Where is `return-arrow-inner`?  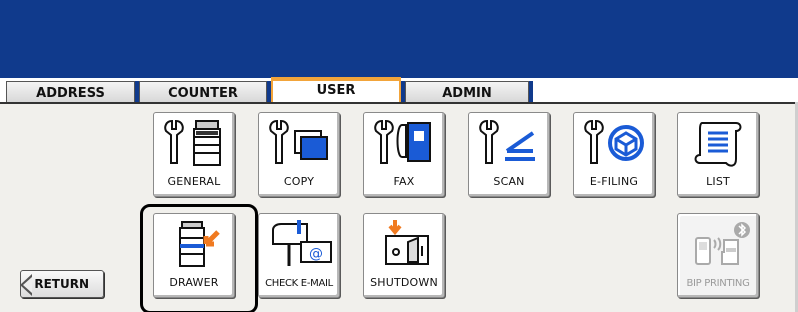 return-arrow-inner is located at coordinates (27, 285).